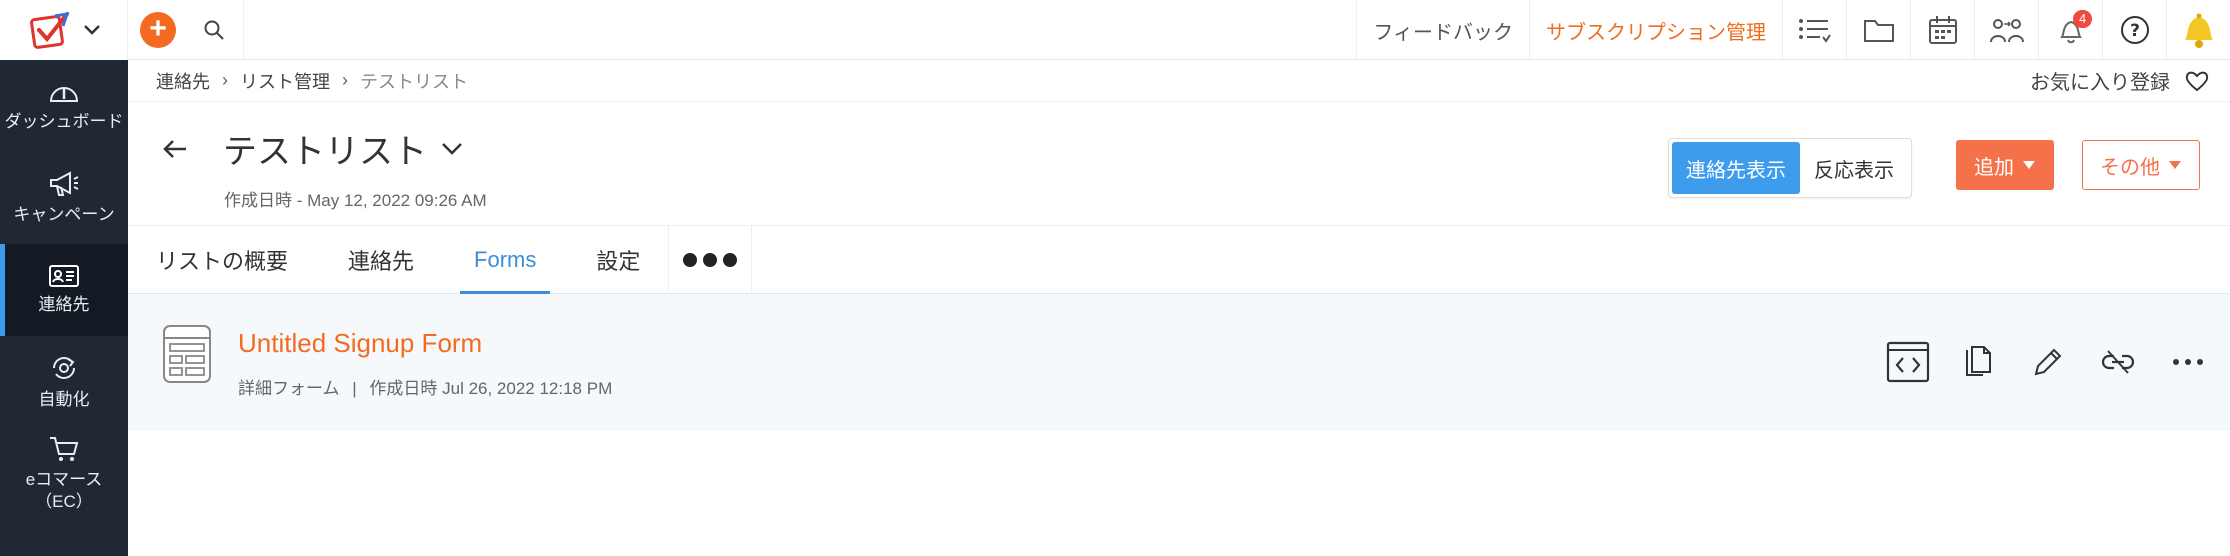  I want to click on tabs: リストの概要 連絡先 Forms 設定, so click(1179, 260).